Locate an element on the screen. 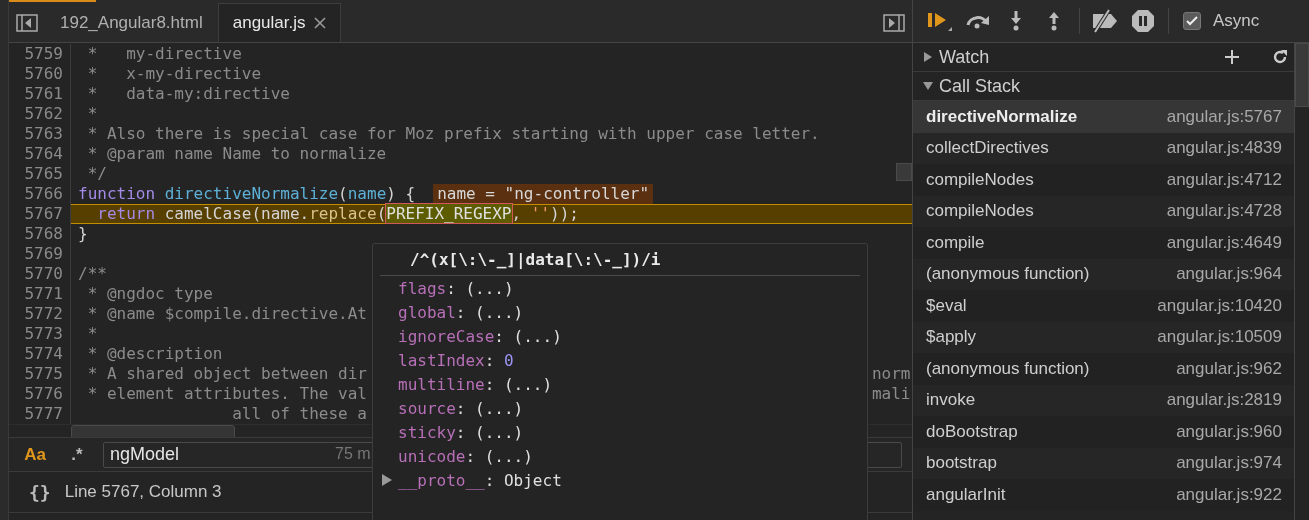 The width and height of the screenshot is (1309, 520). property-entry: global: (...) is located at coordinates (461, 312).